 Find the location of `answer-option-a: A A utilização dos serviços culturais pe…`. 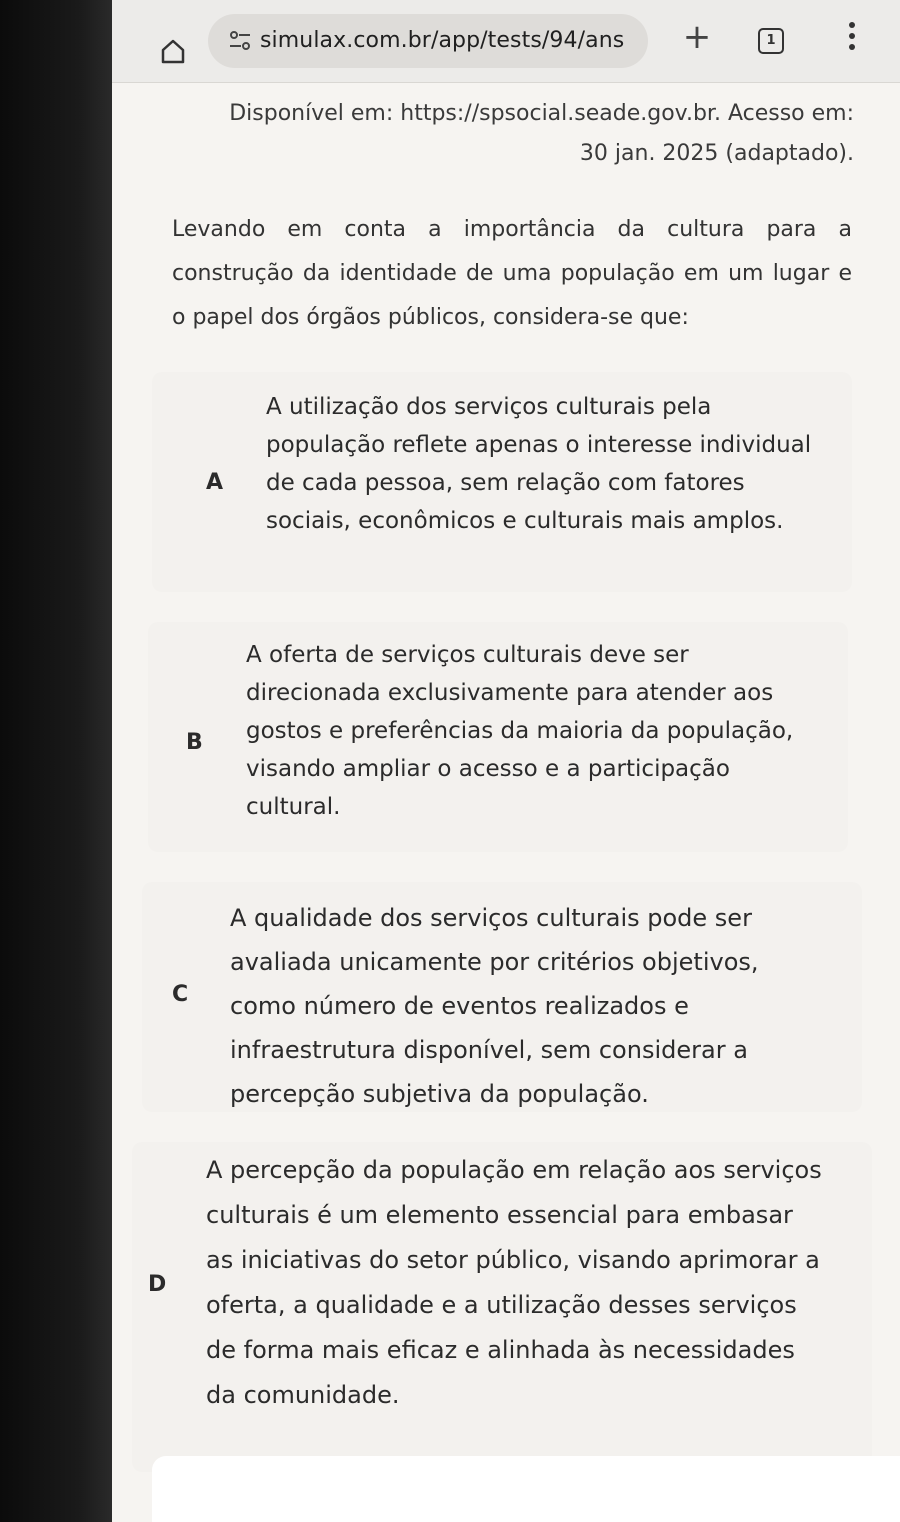

answer-option-a: A A utilização dos serviços culturais pe… is located at coordinates (502, 482).